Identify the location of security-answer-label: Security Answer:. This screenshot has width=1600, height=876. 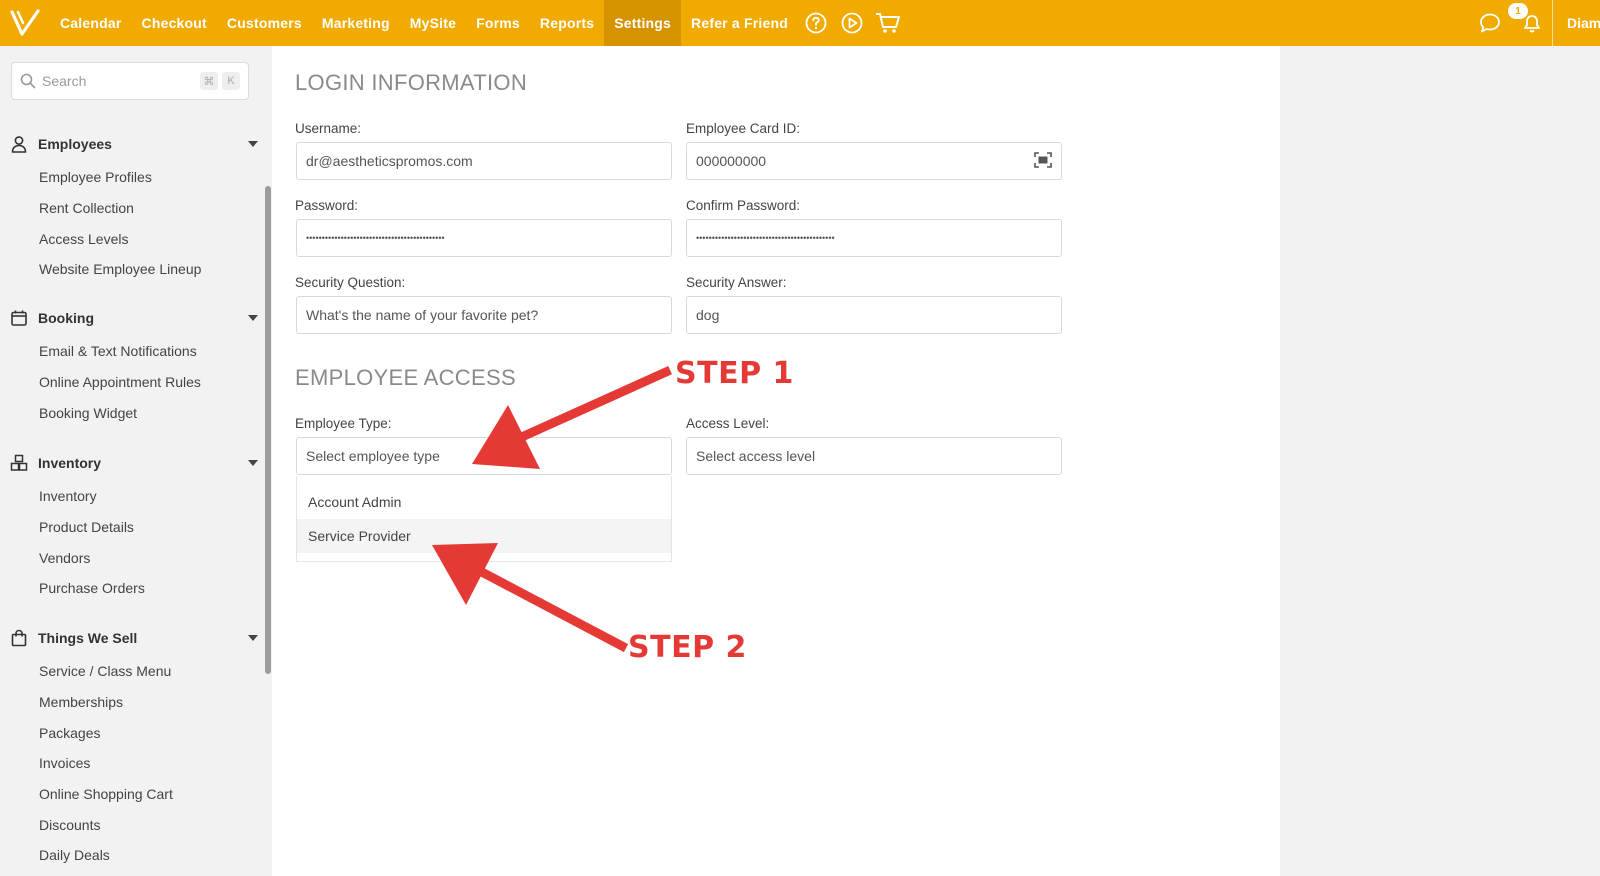
(736, 282).